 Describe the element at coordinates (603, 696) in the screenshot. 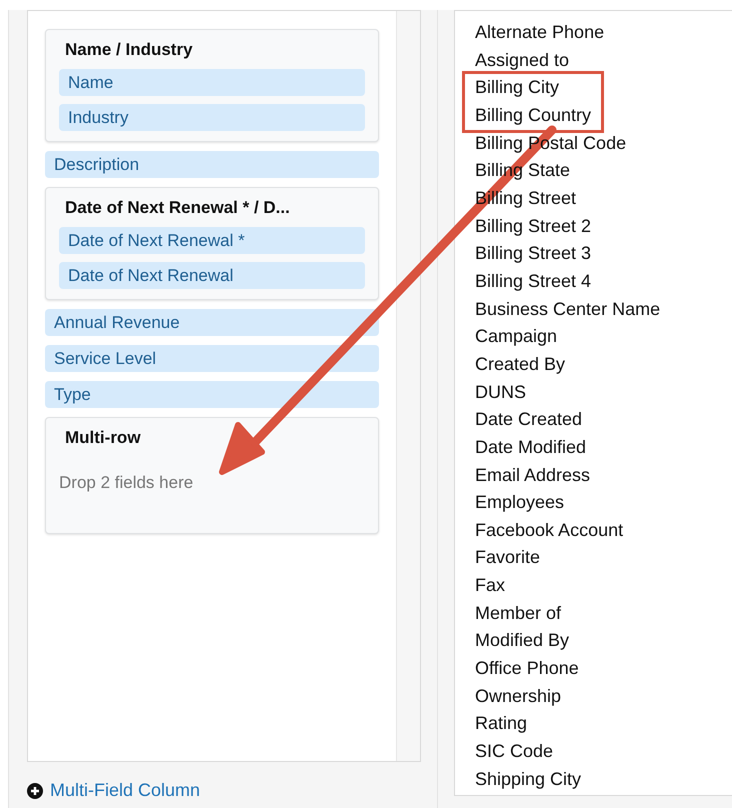

I see `field-item: Ownership` at that location.